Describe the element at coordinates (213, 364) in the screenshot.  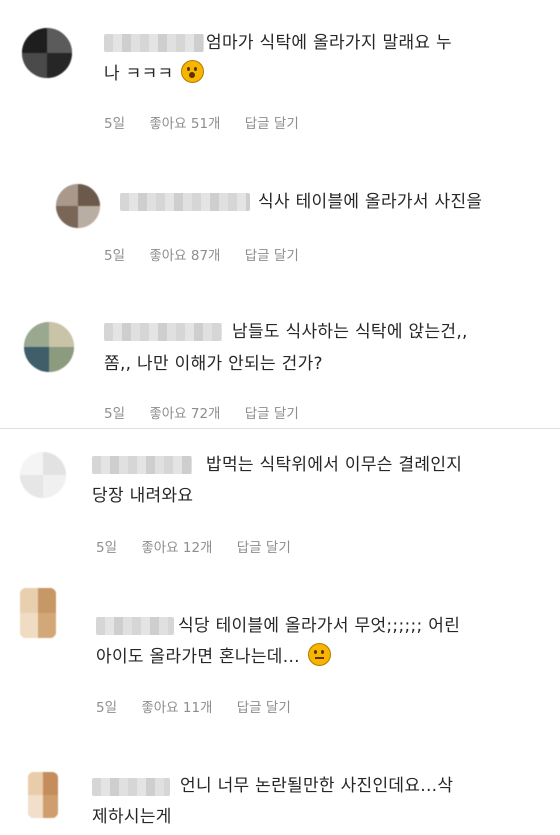
I see `comment-text: 쫌,, 나만 이해가 안되는 건가?` at that location.